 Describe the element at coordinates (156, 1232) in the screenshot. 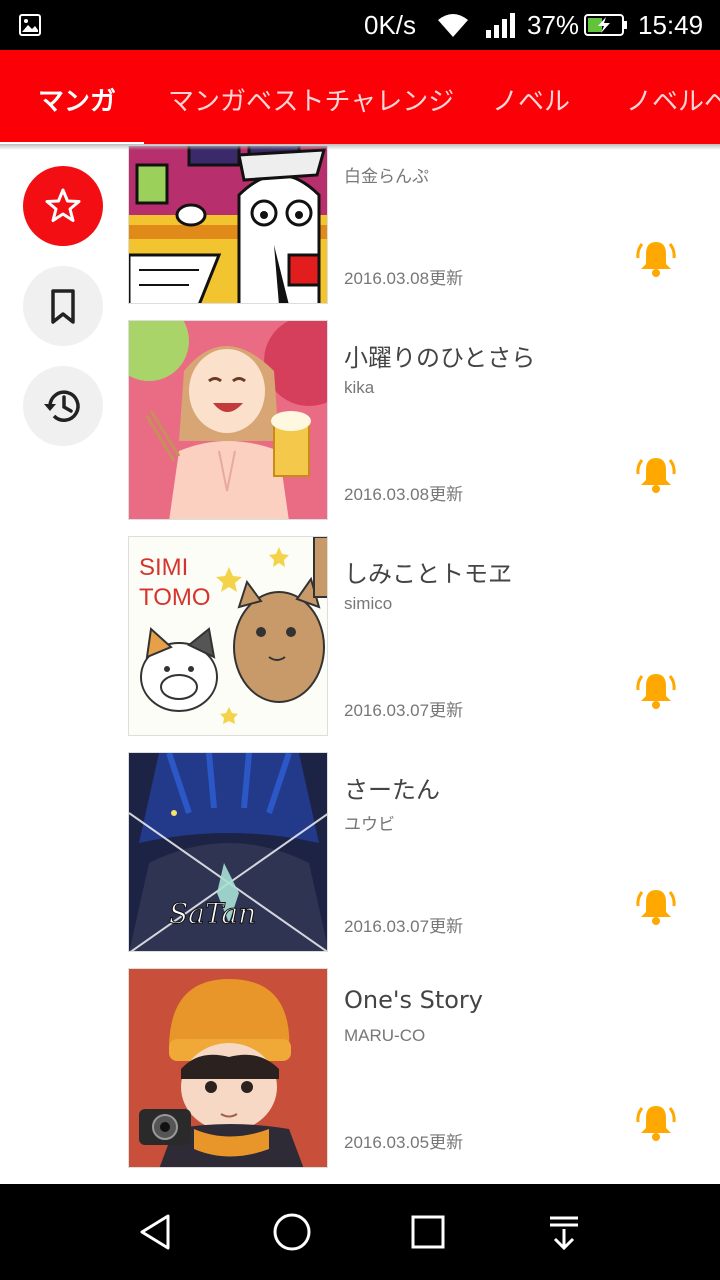

I see `back-icon` at that location.